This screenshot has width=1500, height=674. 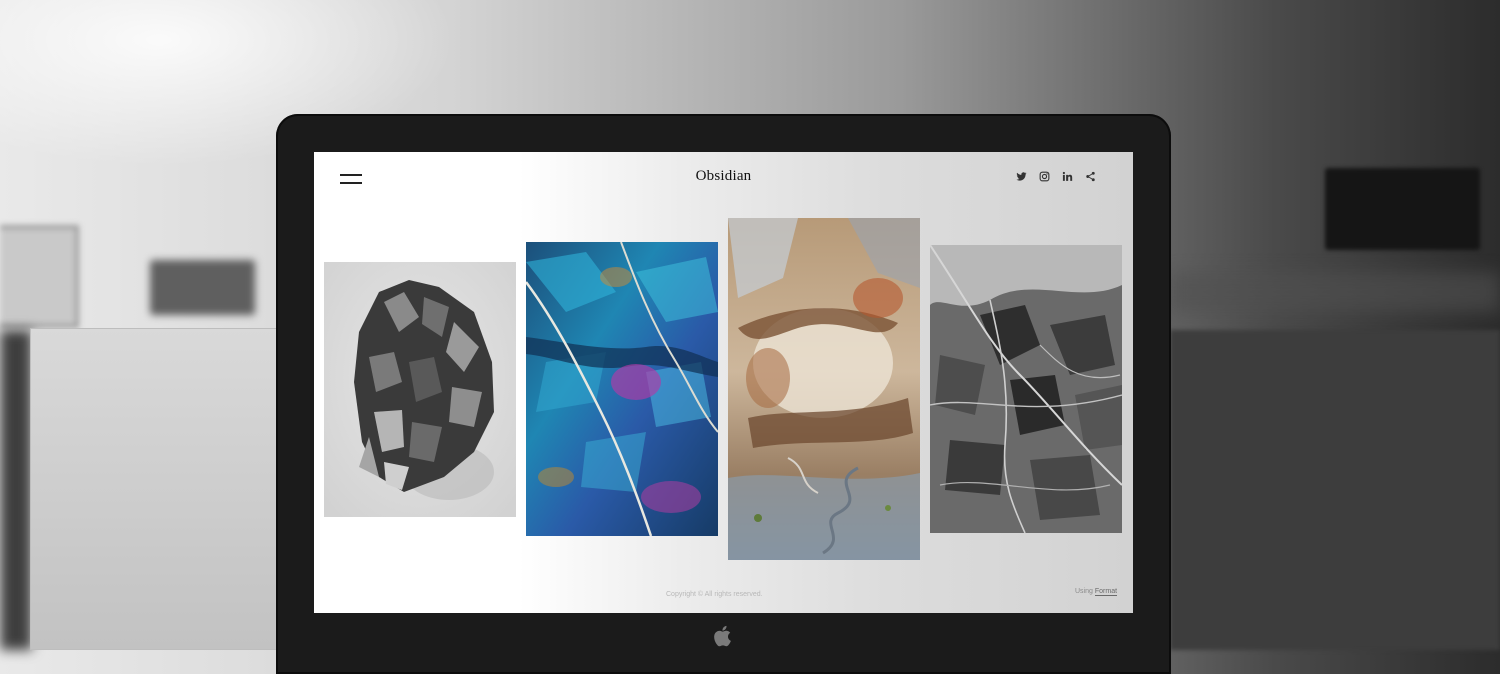 What do you see at coordinates (1021, 176) in the screenshot?
I see `twitter-icon` at bounding box center [1021, 176].